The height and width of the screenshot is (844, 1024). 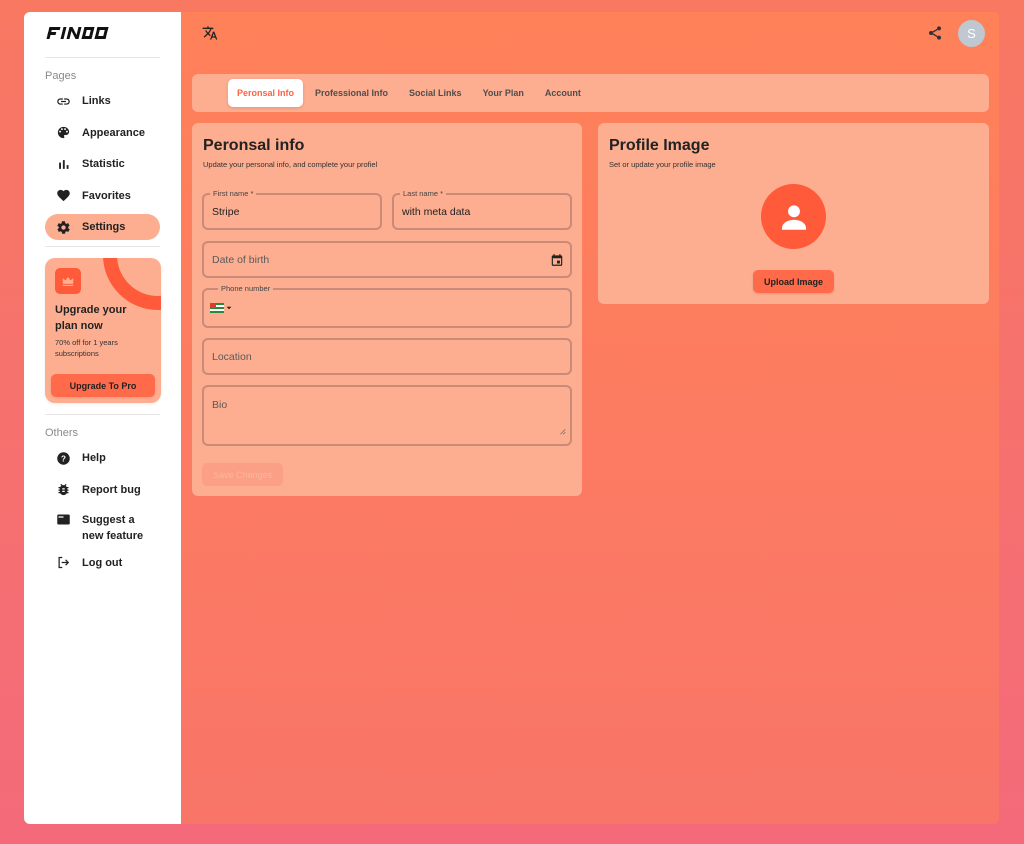 What do you see at coordinates (63, 164) in the screenshot?
I see `bar-chart-icon` at bounding box center [63, 164].